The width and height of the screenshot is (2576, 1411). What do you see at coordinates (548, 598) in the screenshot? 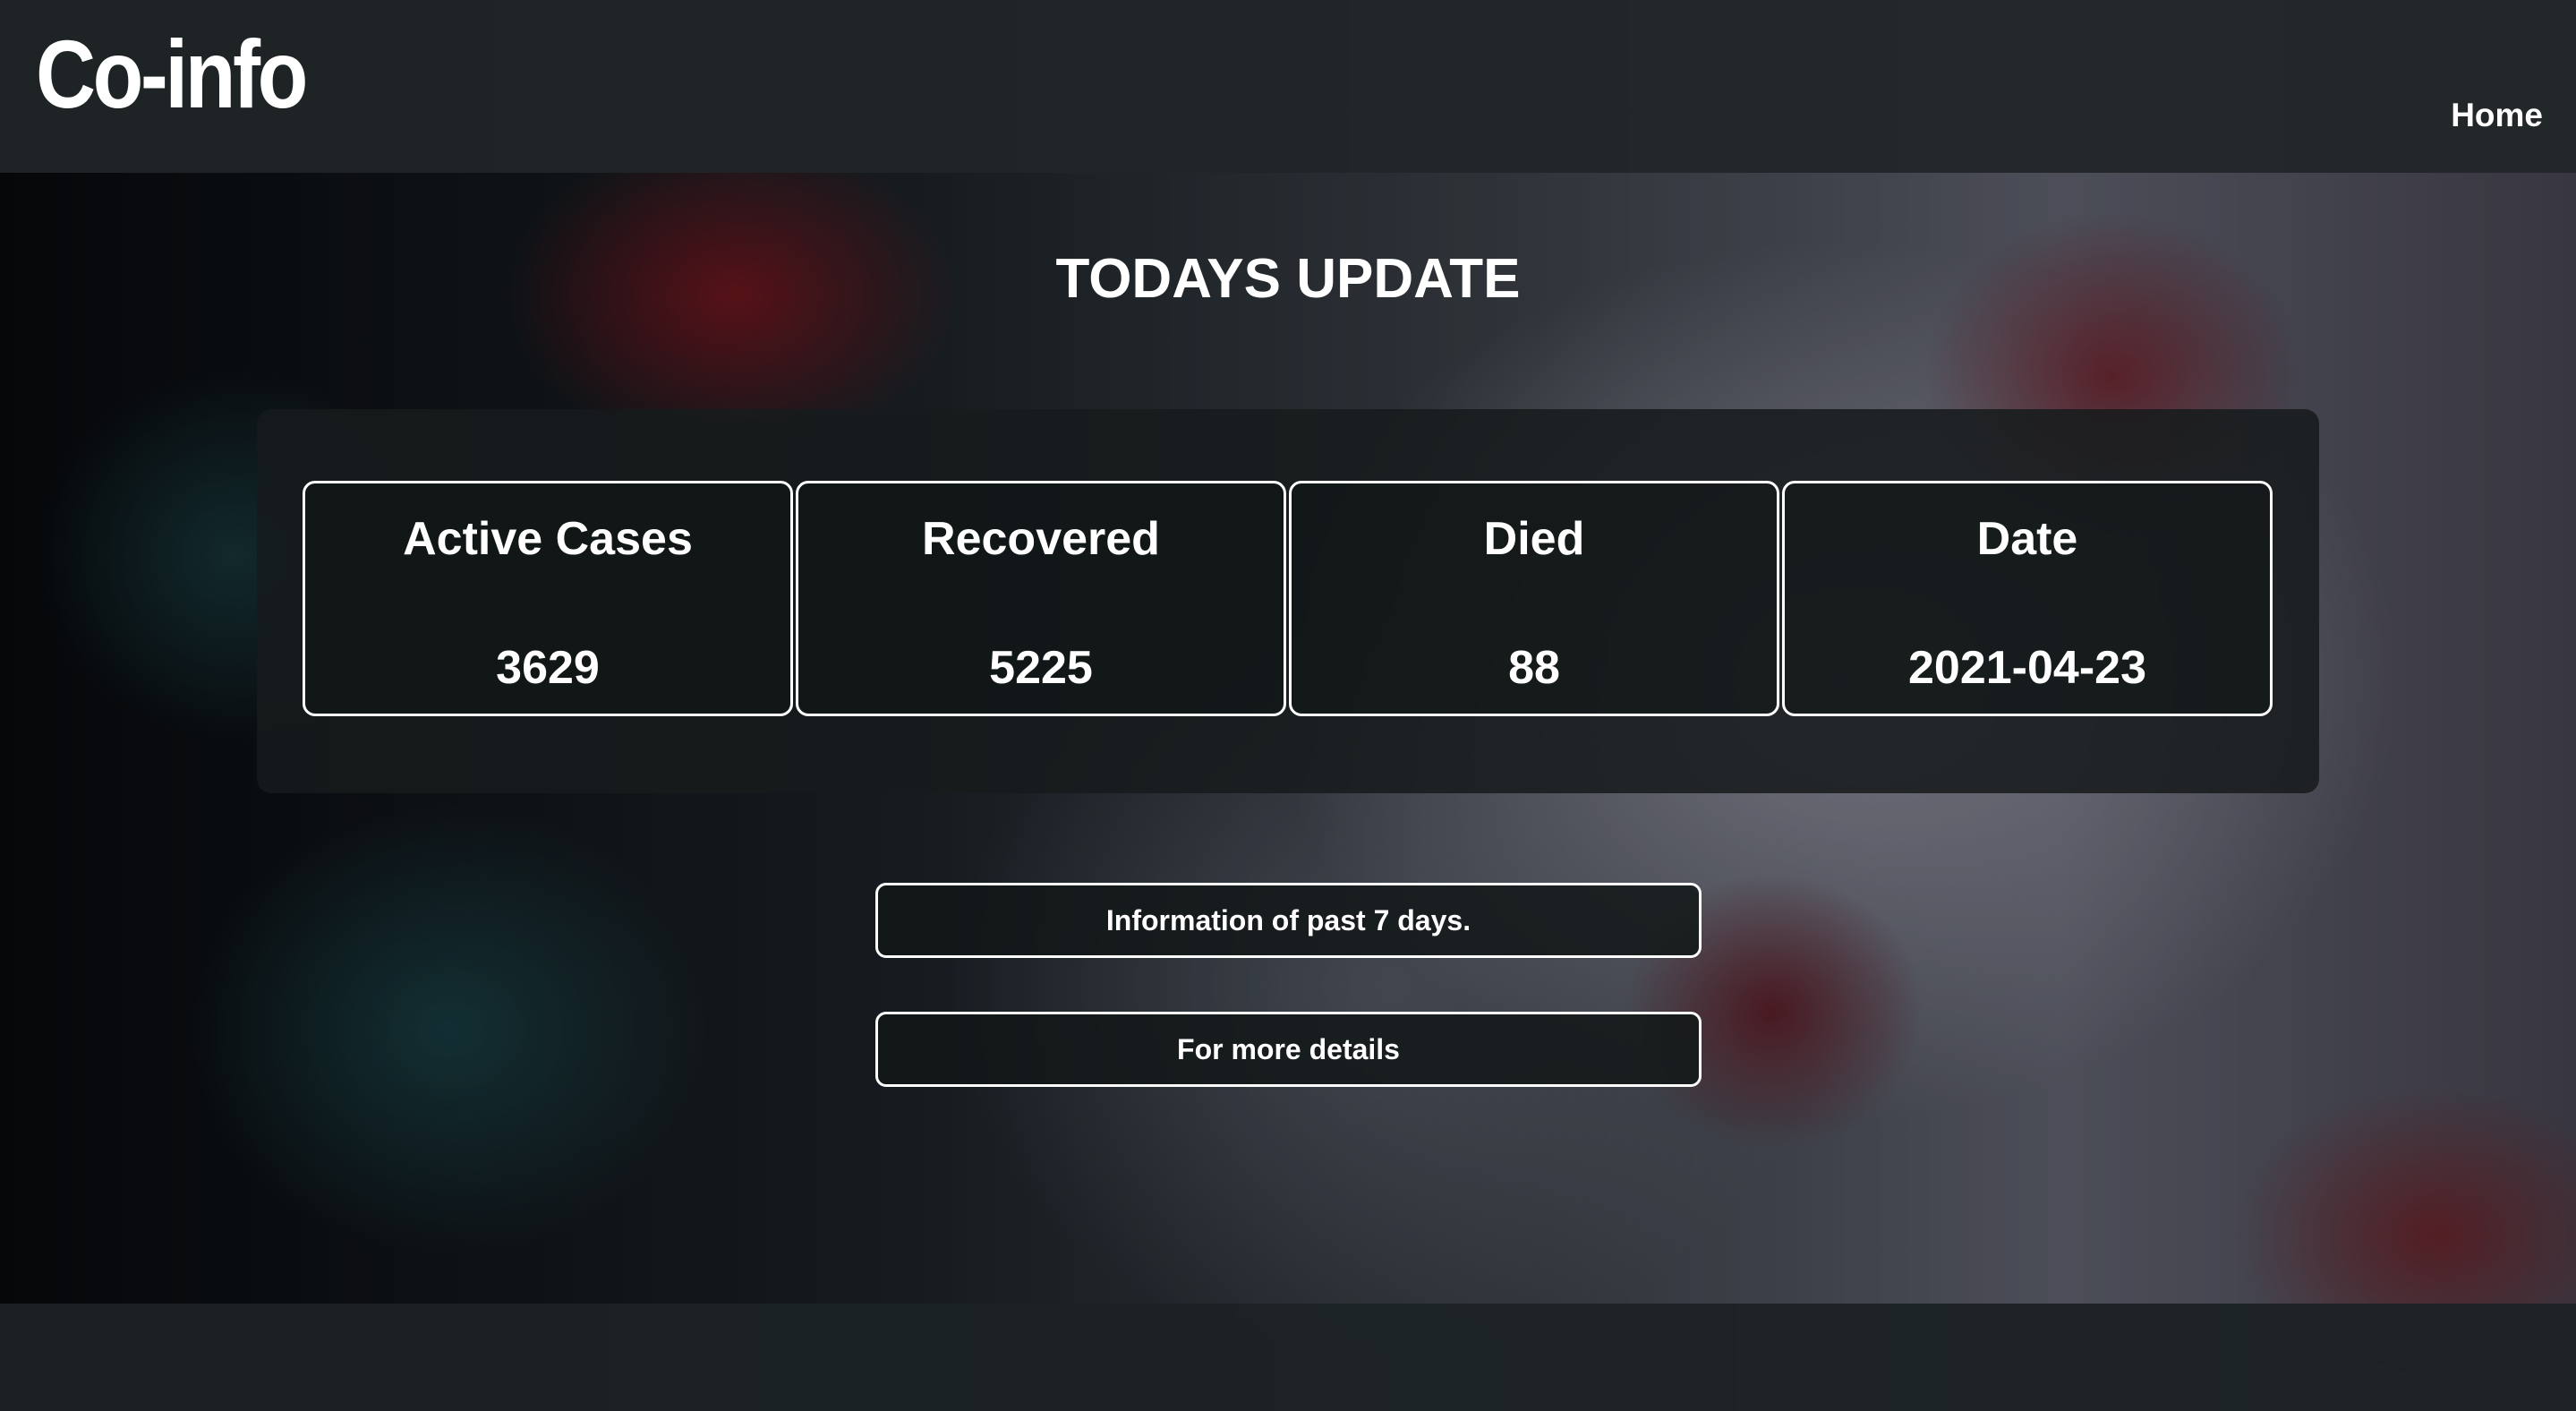
I see `stat-card-active-cases: Active Cases 3629` at bounding box center [548, 598].